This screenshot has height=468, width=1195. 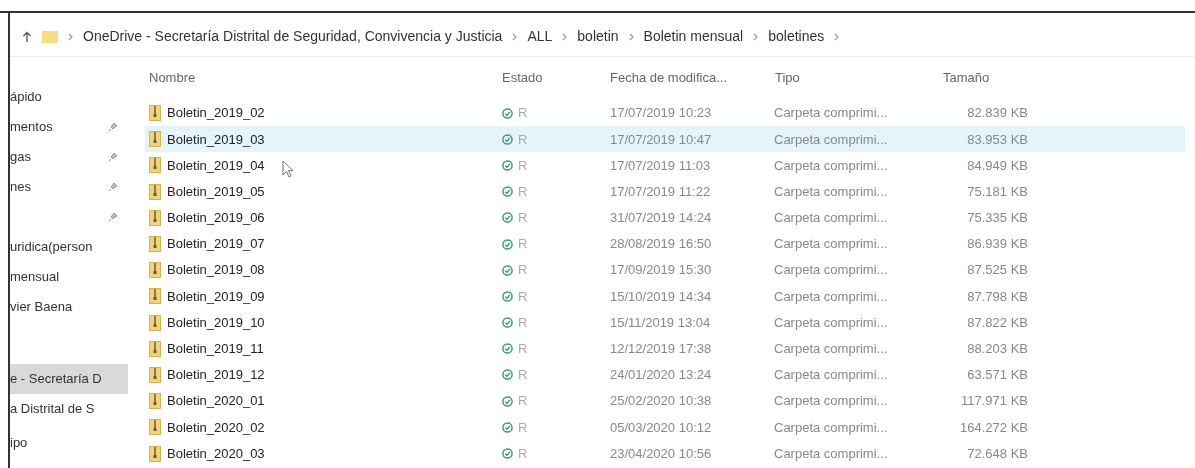 What do you see at coordinates (993, 427) in the screenshot?
I see `size-cell-text: 164.272 KB` at bounding box center [993, 427].